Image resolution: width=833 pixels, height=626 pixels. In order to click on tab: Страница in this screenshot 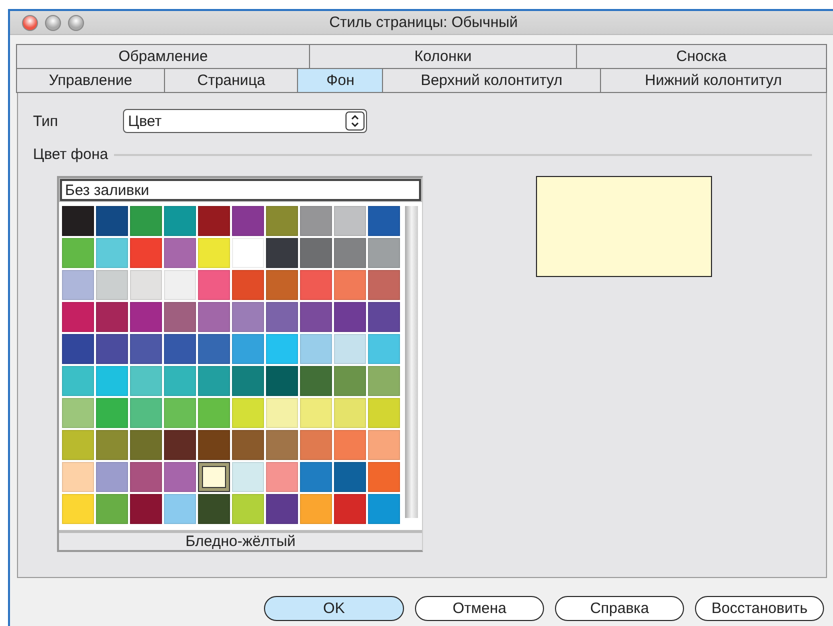, I will do `click(231, 80)`.